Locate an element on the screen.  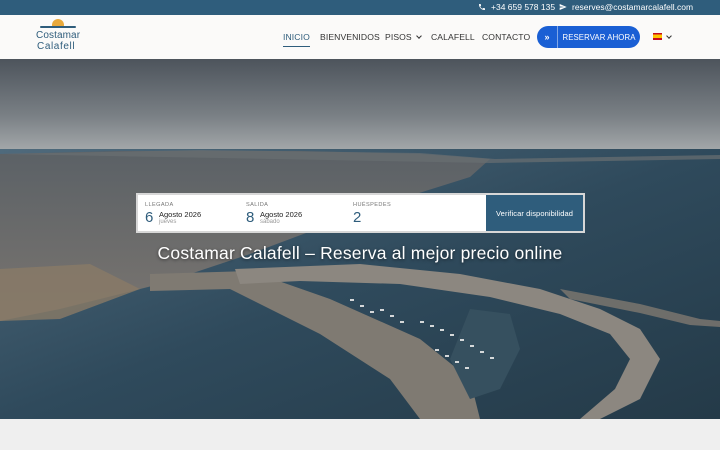
content-section is located at coordinates (360, 434).